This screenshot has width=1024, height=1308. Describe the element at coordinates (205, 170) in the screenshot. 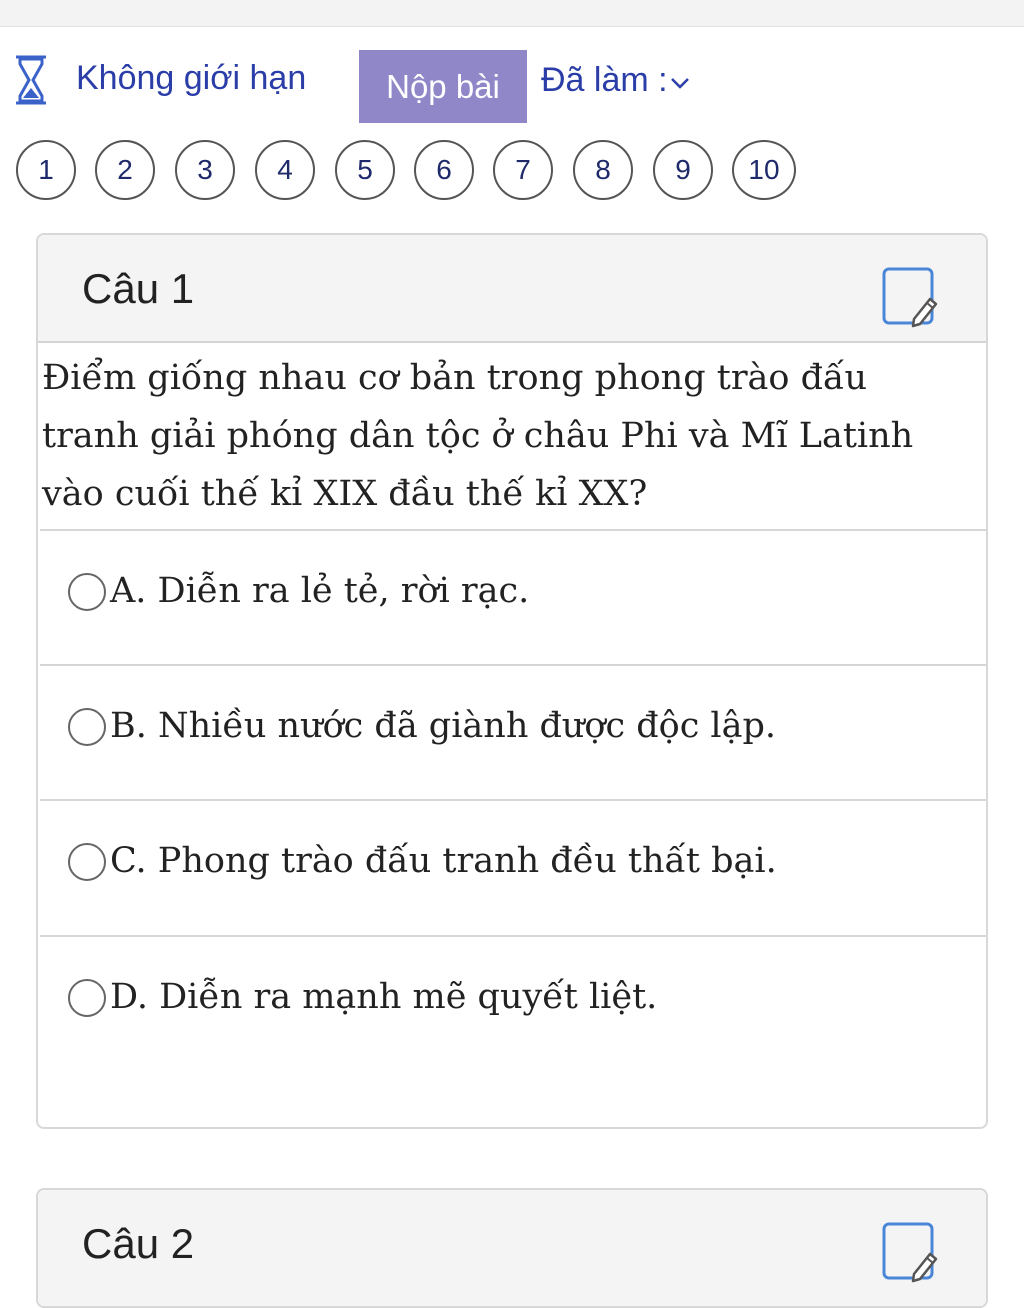

I see `question-nav-3: 3` at that location.